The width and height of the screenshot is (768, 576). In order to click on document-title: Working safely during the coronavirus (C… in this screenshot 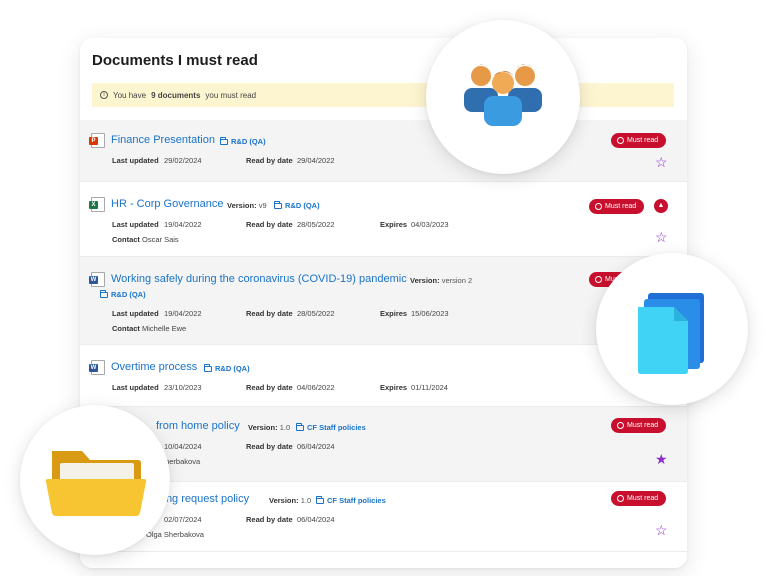, I will do `click(259, 279)`.